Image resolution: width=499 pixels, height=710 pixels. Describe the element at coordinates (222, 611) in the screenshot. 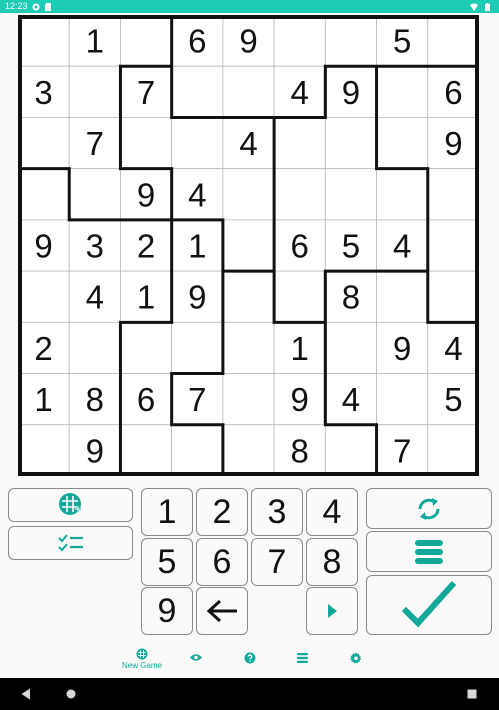

I see `delete-button` at that location.